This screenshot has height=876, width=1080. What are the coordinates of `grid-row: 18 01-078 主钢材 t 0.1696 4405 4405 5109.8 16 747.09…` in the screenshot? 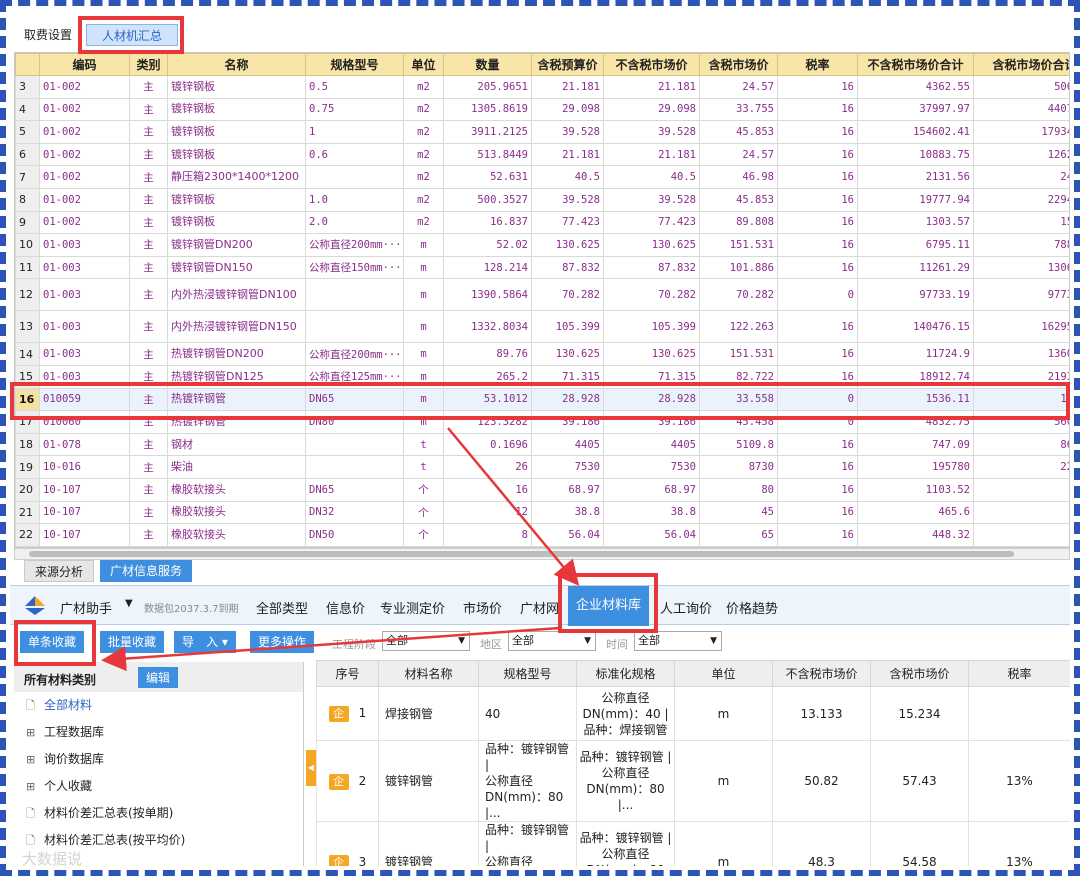 It's located at (542, 444).